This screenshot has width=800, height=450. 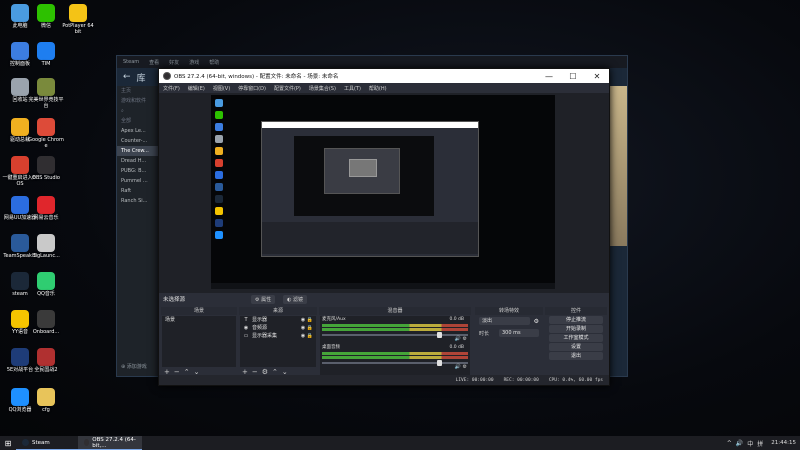 What do you see at coordinates (46, 294) in the screenshot?
I see `desktop-shortcut-label: QQ音乐` at bounding box center [46, 294].